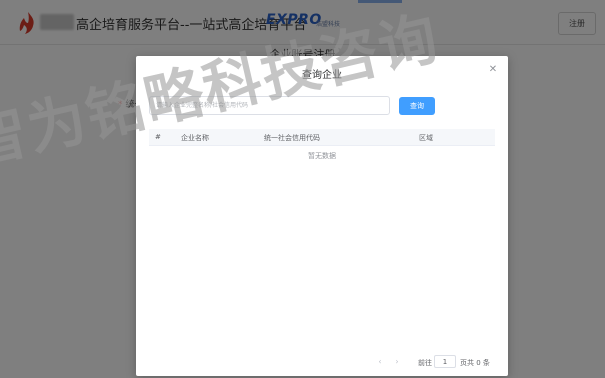 This screenshot has height=378, width=605. I want to click on company-search-input, so click(269, 105).